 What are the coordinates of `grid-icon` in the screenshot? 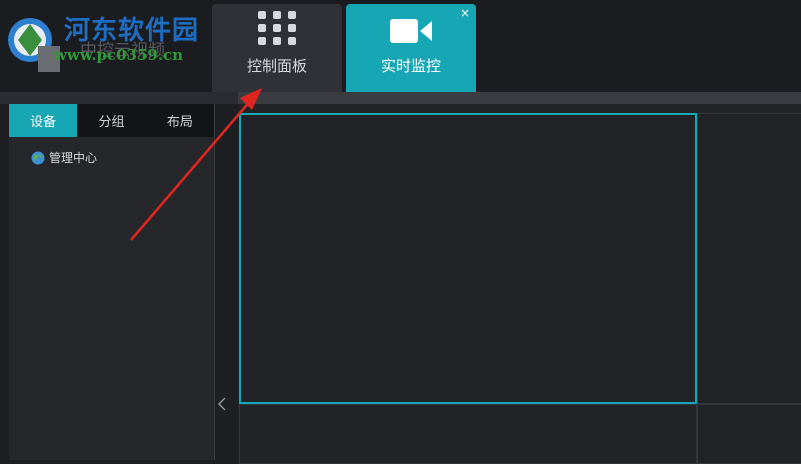 It's located at (277, 28).